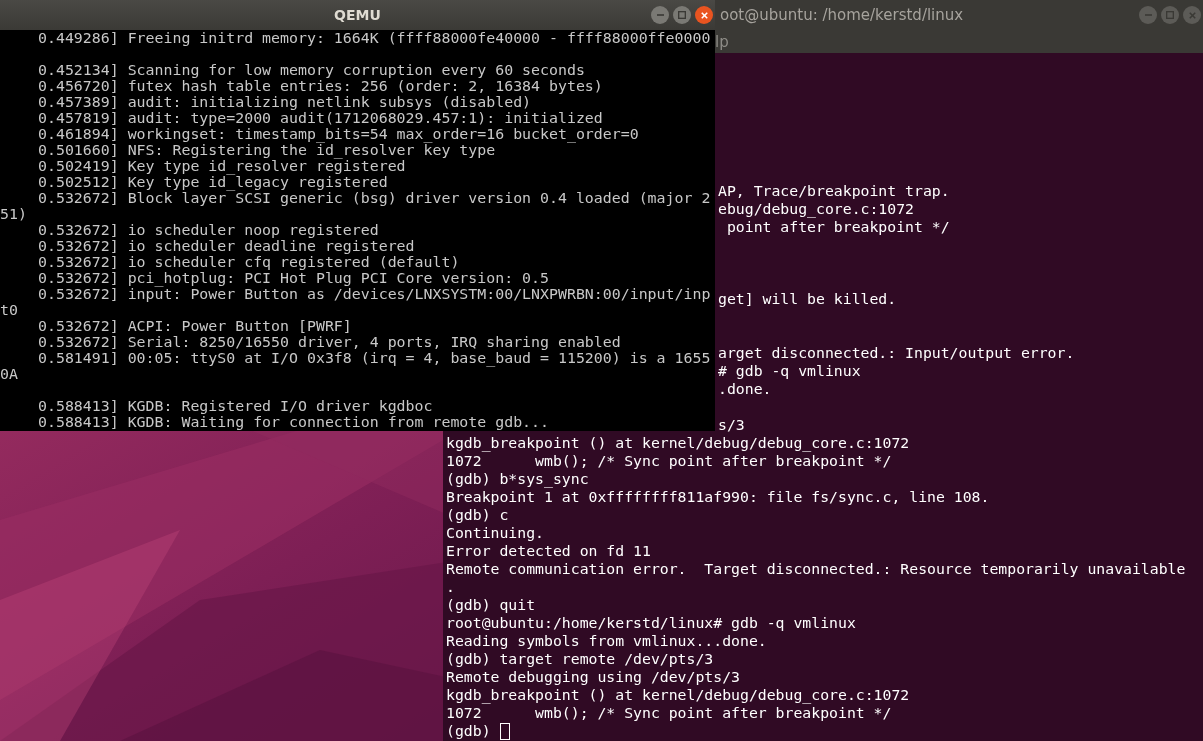 Image resolution: width=1203 pixels, height=741 pixels. Describe the element at coordinates (807, 299) in the screenshot. I see `terminal-line: get] will be killed.` at that location.